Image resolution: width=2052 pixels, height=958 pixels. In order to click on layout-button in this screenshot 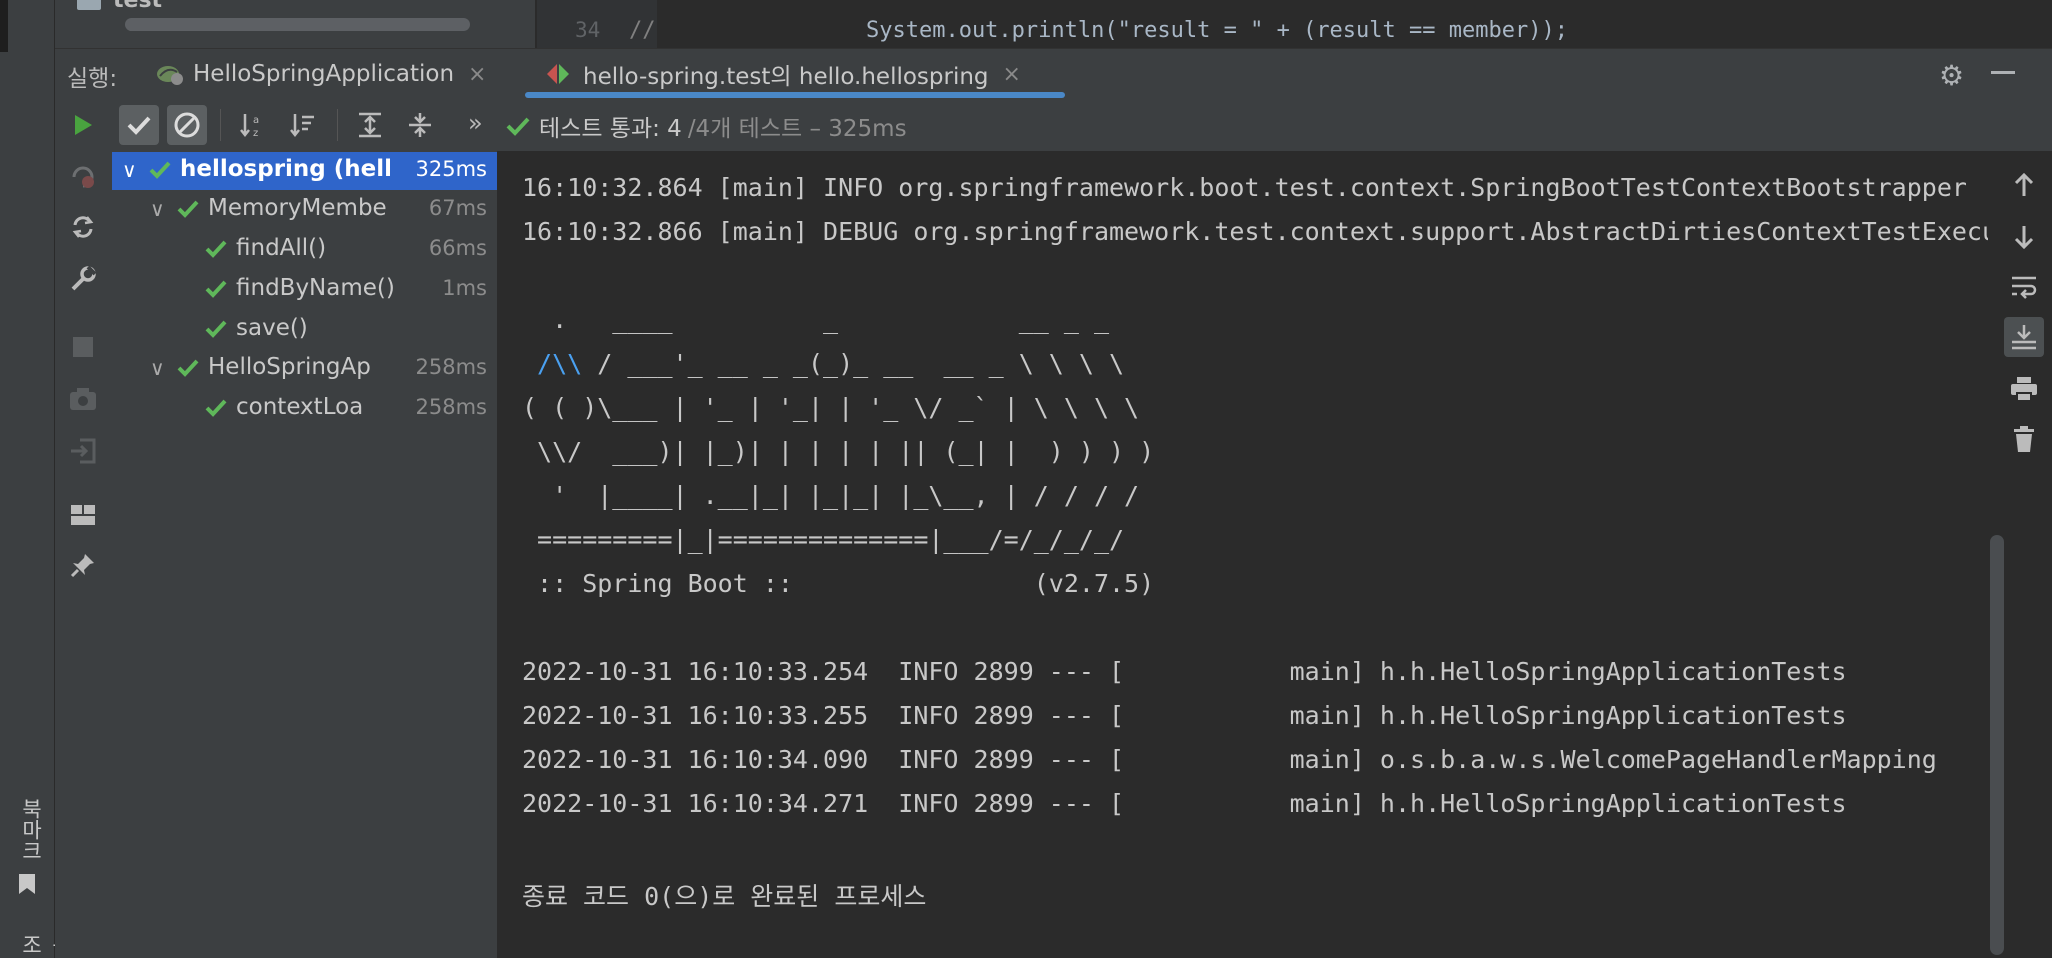, I will do `click(83, 515)`.